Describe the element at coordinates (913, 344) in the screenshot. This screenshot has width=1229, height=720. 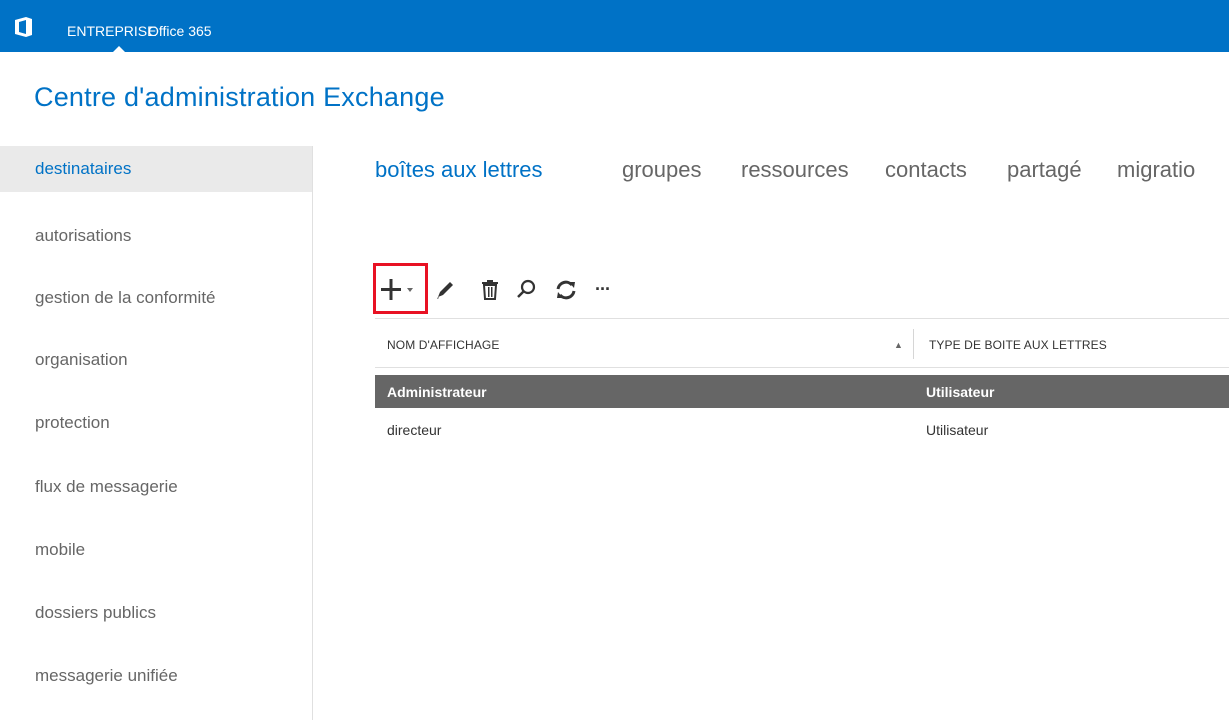
I see `column-divider` at that location.